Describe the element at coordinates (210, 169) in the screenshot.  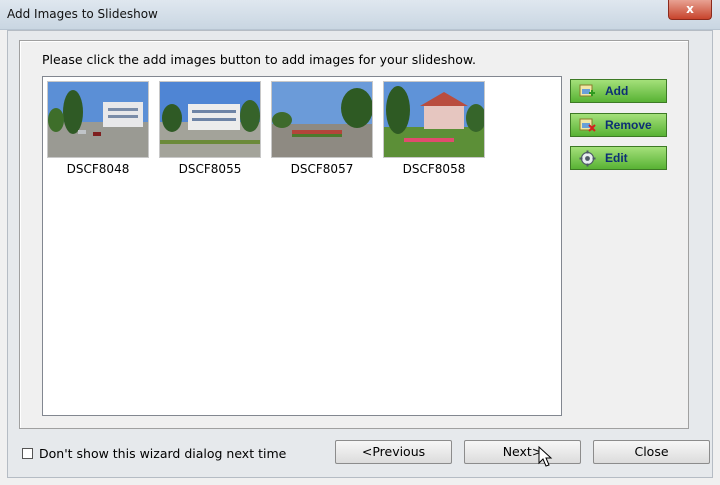
I see `thumbnail-caption: DSCF8055` at that location.